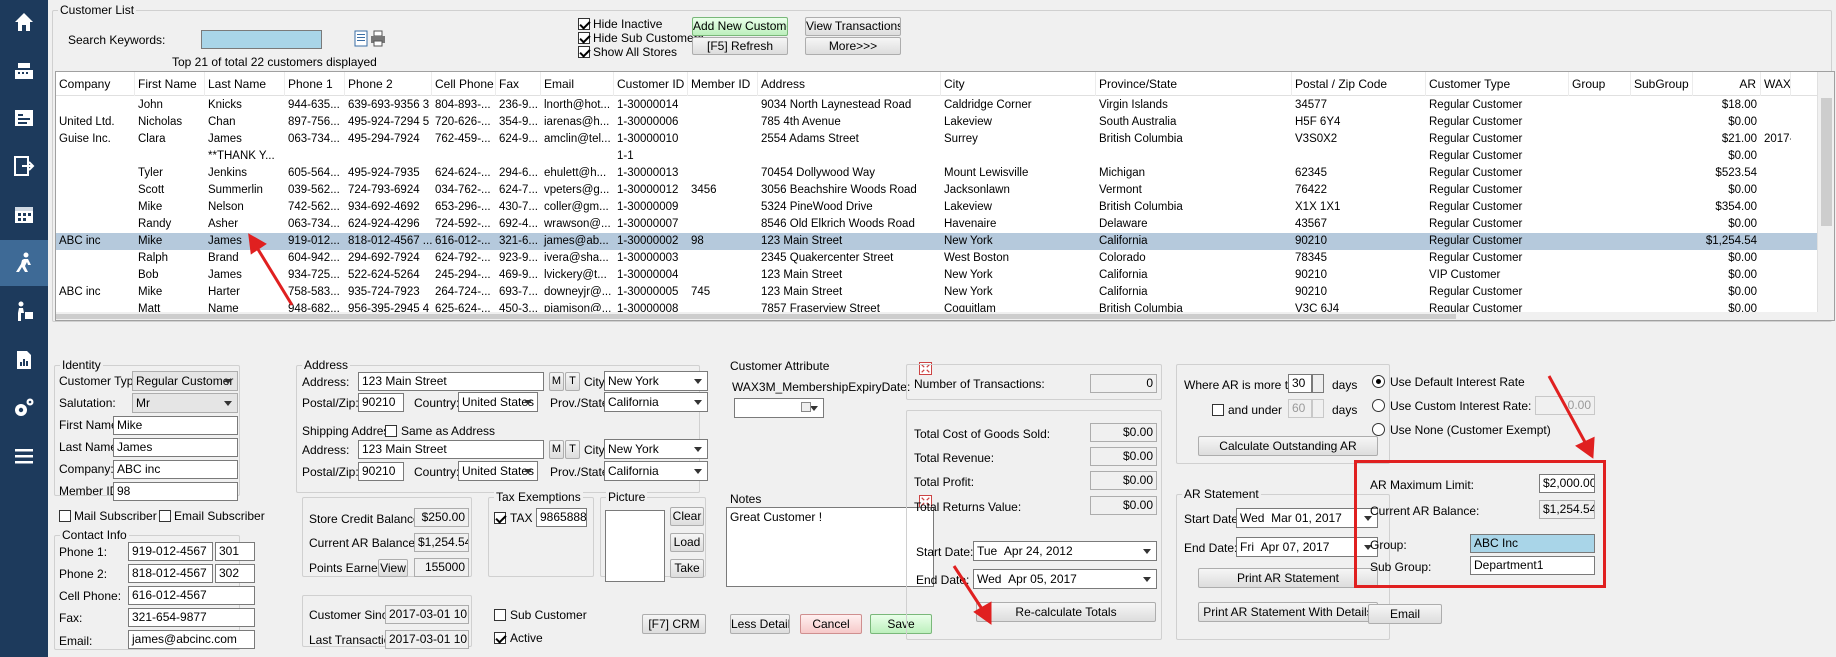  I want to click on ar-under-spinner, so click(1318, 408).